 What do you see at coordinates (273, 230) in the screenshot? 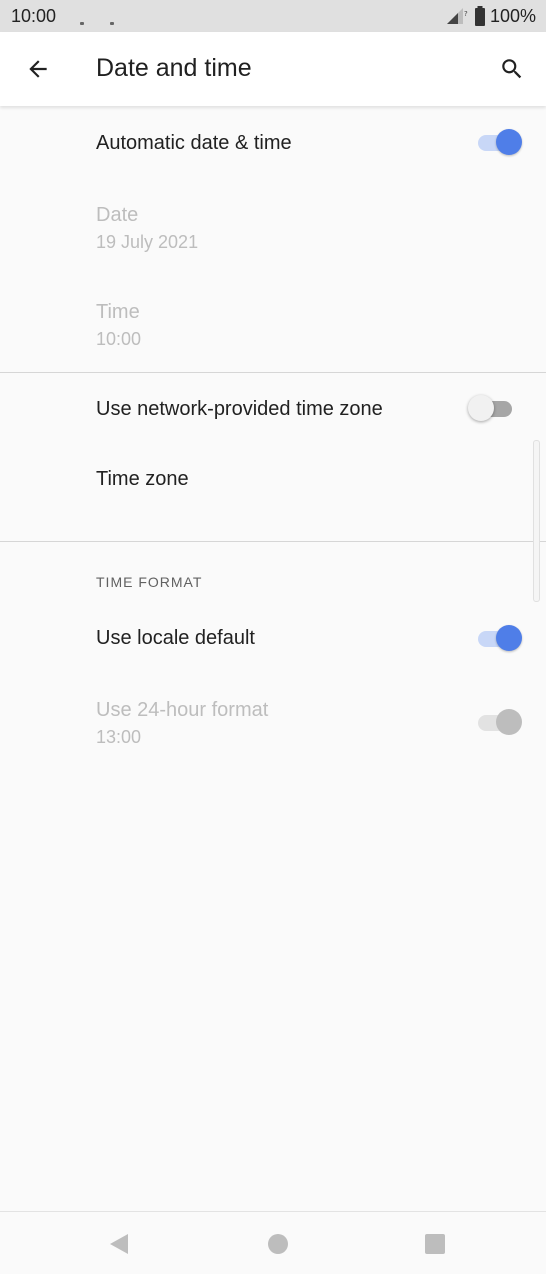
I see `date-row: Date 19 July 2021` at bounding box center [273, 230].